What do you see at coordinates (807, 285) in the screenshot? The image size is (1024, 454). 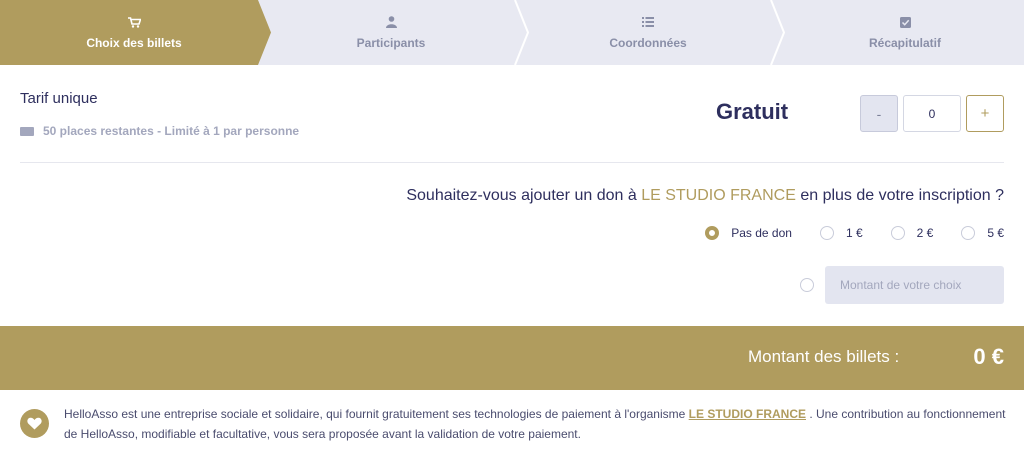 I see `donation-option-custom-radio` at bounding box center [807, 285].